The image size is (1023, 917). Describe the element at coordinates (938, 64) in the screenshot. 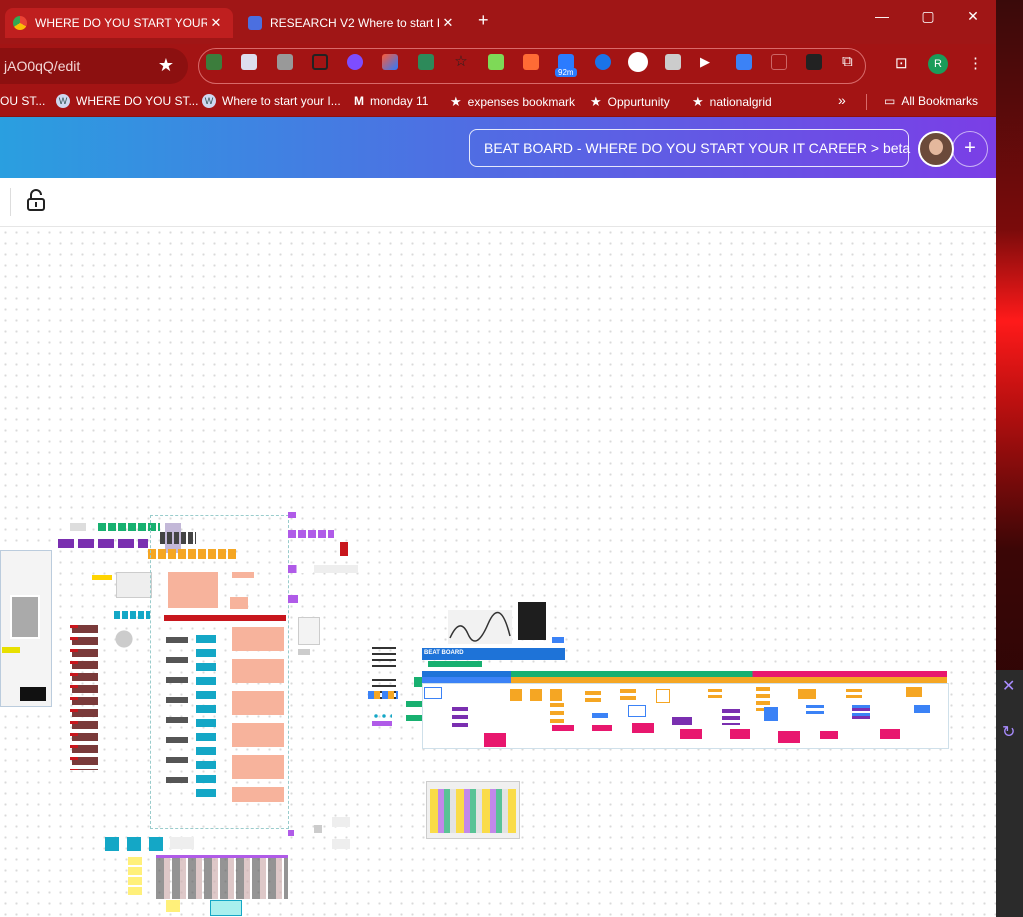

I see `profile-avatar: R` at that location.